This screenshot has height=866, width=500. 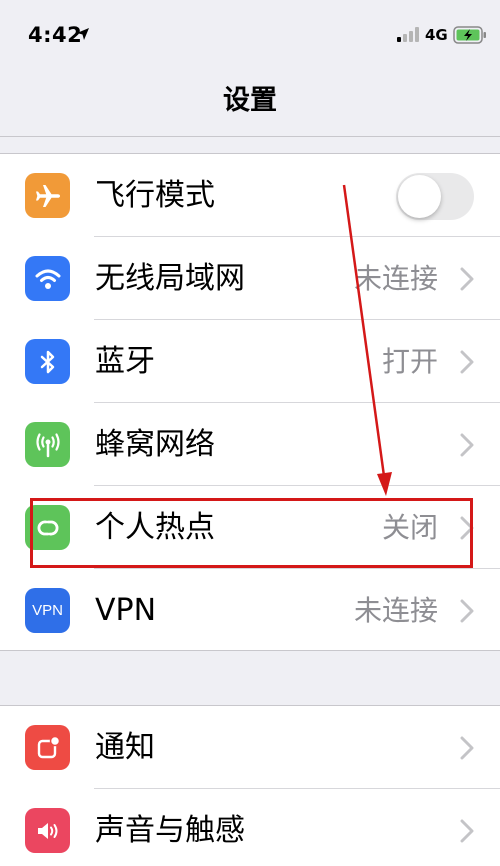 I want to click on row-label: 蜂窝网络, so click(x=155, y=444).